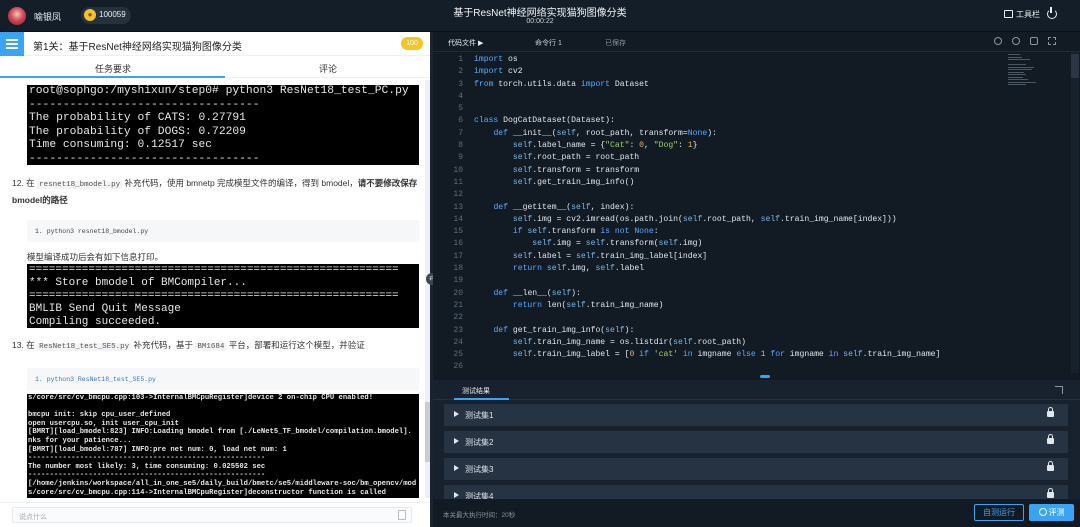 This screenshot has width=1080, height=527. What do you see at coordinates (998, 41) in the screenshot?
I see `refresh-icon` at bounding box center [998, 41].